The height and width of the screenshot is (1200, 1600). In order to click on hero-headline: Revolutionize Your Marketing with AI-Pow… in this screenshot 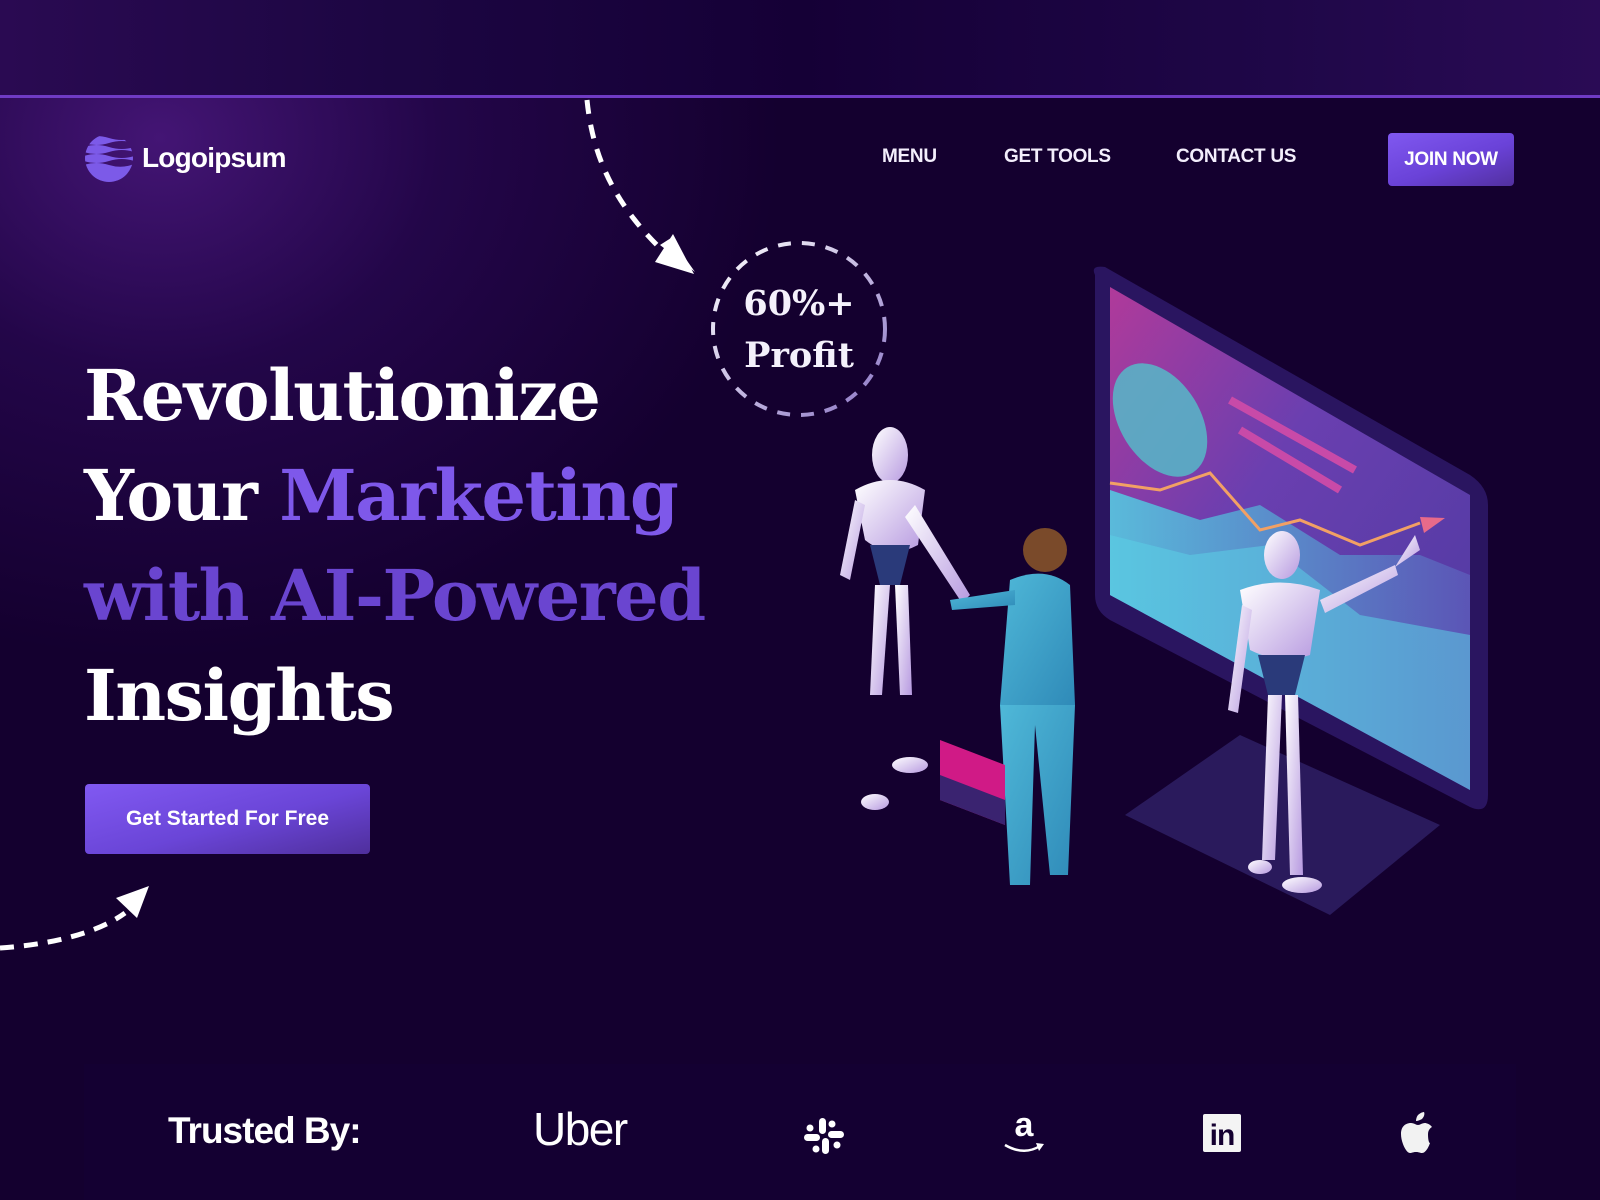, I will do `click(395, 546)`.